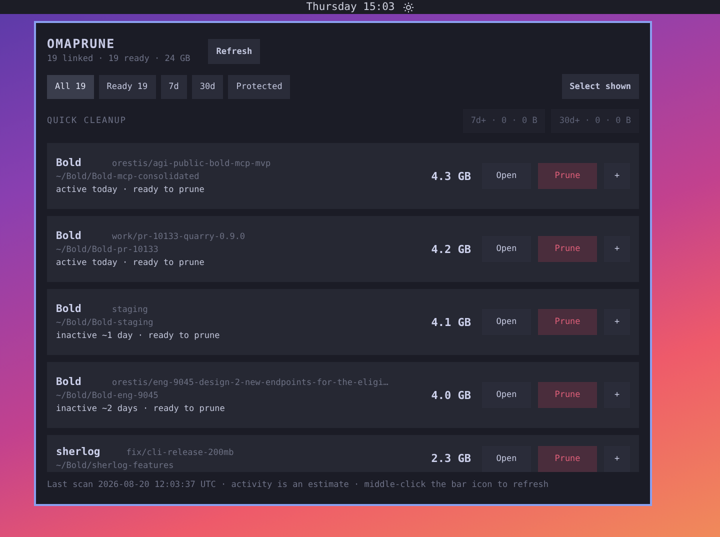  Describe the element at coordinates (108, 250) in the screenshot. I see `worktree-path: ~/Bold/Bold-pr-10133` at that location.